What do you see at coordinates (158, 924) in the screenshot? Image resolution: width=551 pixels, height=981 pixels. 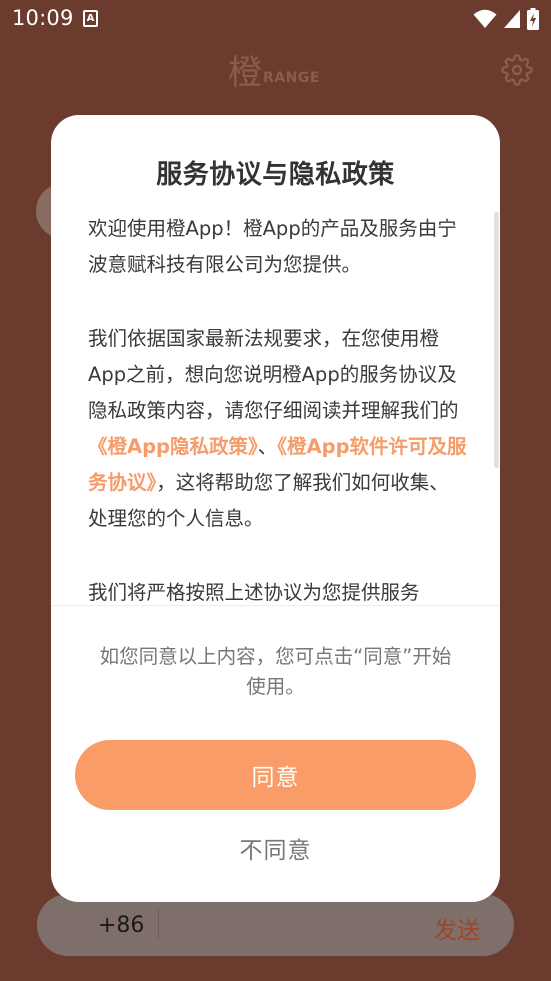 I see `phone-divider` at bounding box center [158, 924].